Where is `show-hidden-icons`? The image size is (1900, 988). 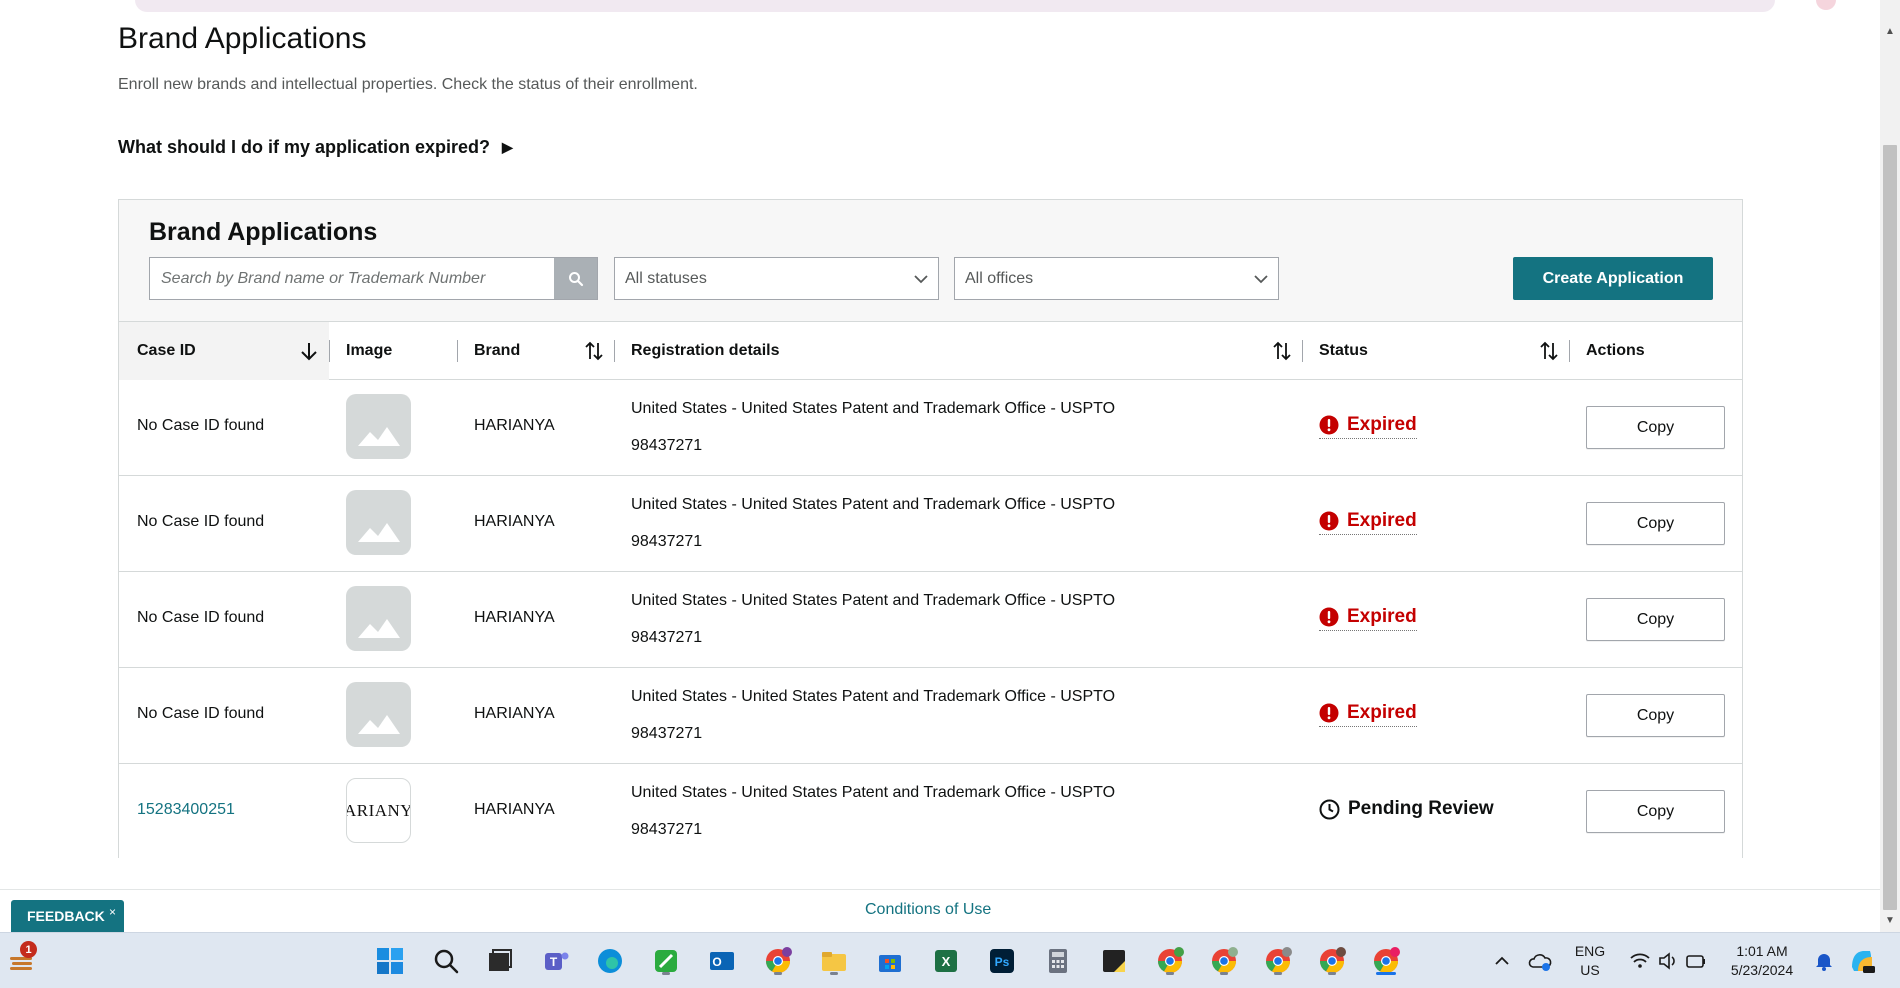 show-hidden-icons is located at coordinates (1502, 961).